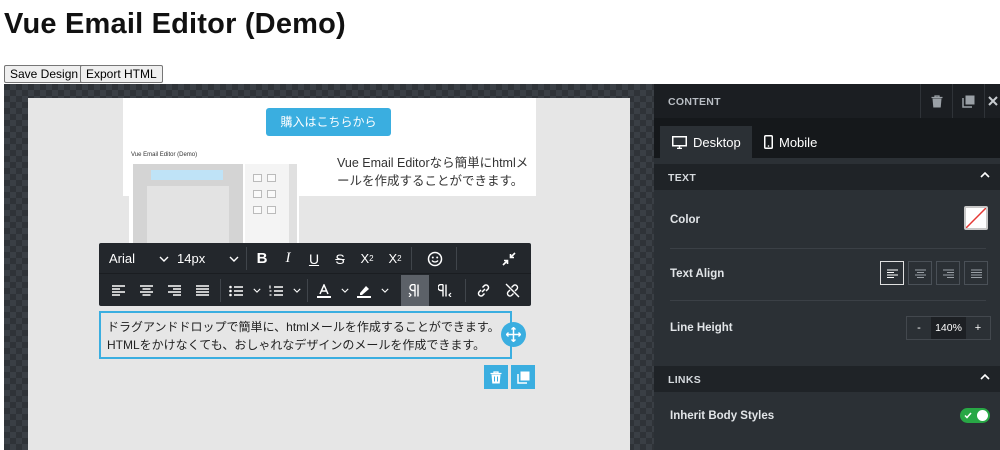 This screenshot has width=1000, height=450. I want to click on toolbar-row-1: Arial 14px B I U S X2 X2, so click(315, 258).